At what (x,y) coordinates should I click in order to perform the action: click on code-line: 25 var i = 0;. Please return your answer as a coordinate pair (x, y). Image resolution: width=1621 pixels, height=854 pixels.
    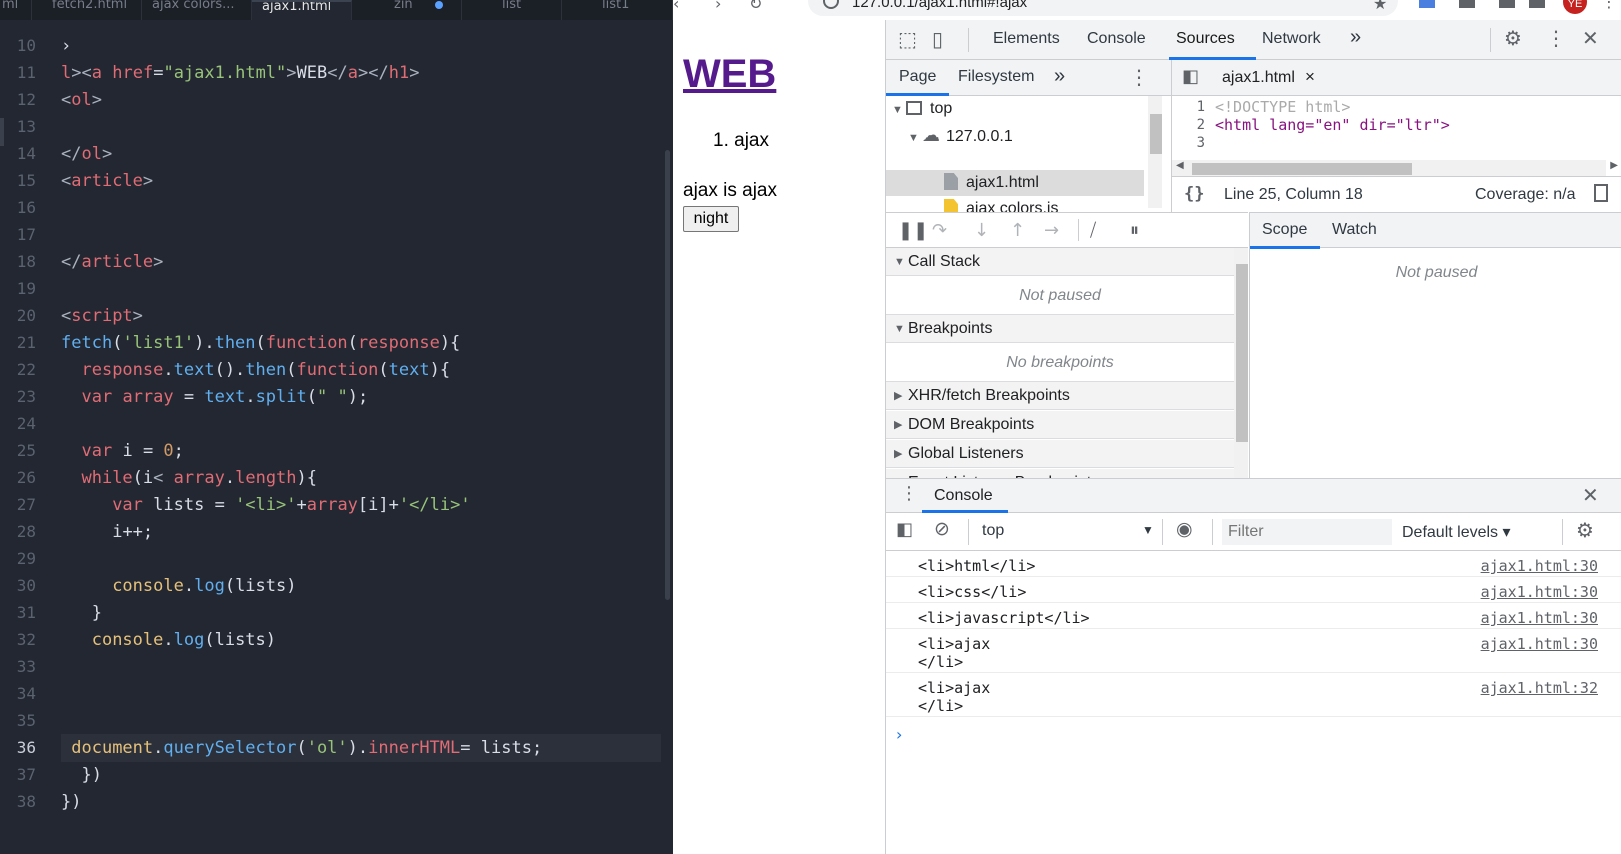
    Looking at the image, I should click on (332, 451).